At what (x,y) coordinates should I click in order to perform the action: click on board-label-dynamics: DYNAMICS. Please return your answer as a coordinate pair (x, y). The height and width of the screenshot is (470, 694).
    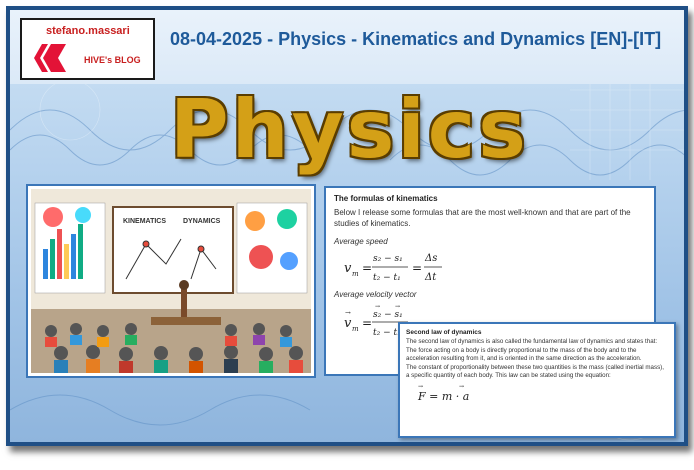
    Looking at the image, I should click on (202, 221).